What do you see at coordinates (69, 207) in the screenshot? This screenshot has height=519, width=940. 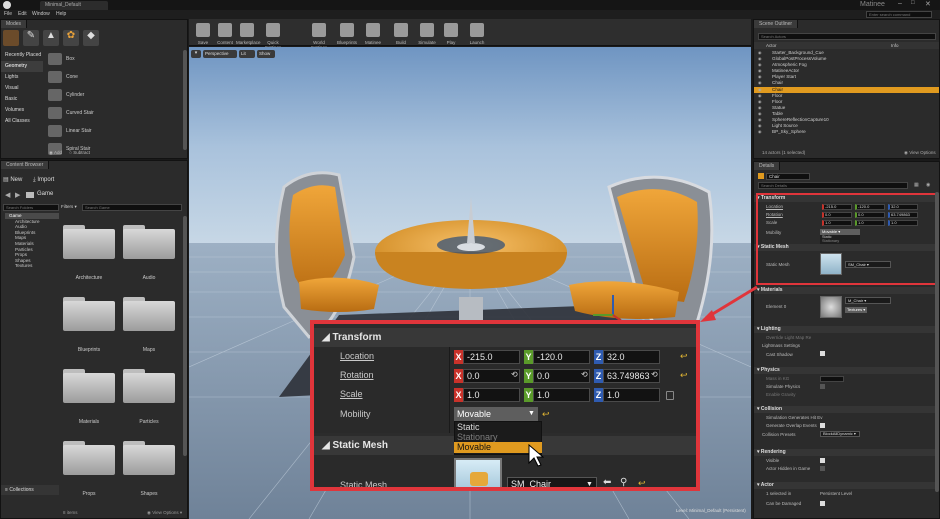 I see `filters-button: Filters ▾` at bounding box center [69, 207].